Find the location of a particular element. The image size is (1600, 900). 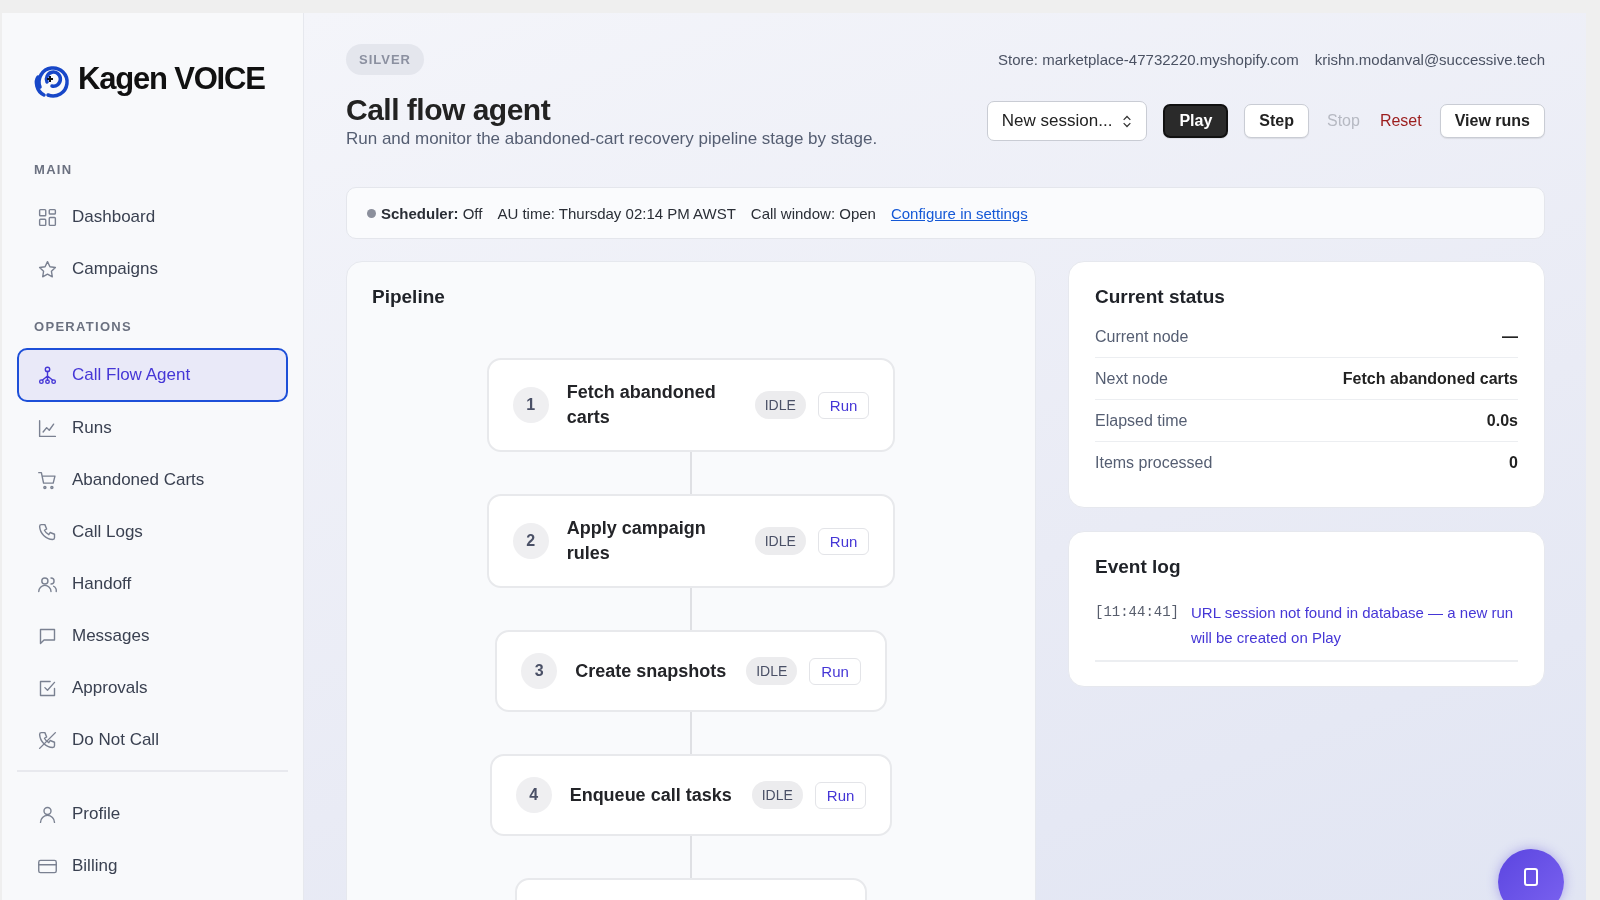

step-number: 3 is located at coordinates (539, 671).